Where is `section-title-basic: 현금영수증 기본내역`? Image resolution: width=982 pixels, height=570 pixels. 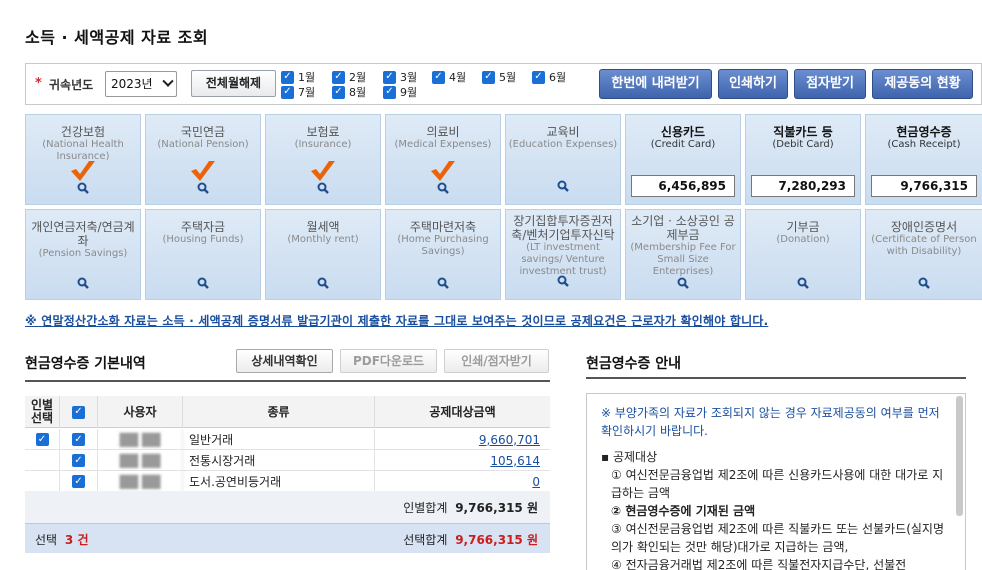 section-title-basic: 현금영수증 기본내역 is located at coordinates (85, 364).